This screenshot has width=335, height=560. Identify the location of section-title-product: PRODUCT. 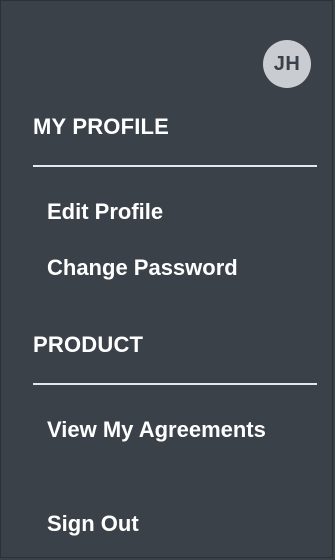
(88, 344).